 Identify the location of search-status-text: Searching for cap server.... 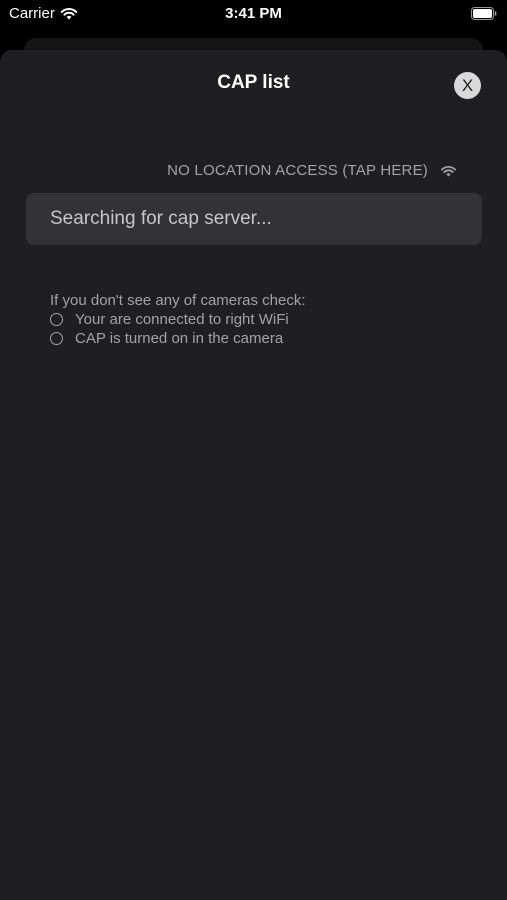
(161, 218).